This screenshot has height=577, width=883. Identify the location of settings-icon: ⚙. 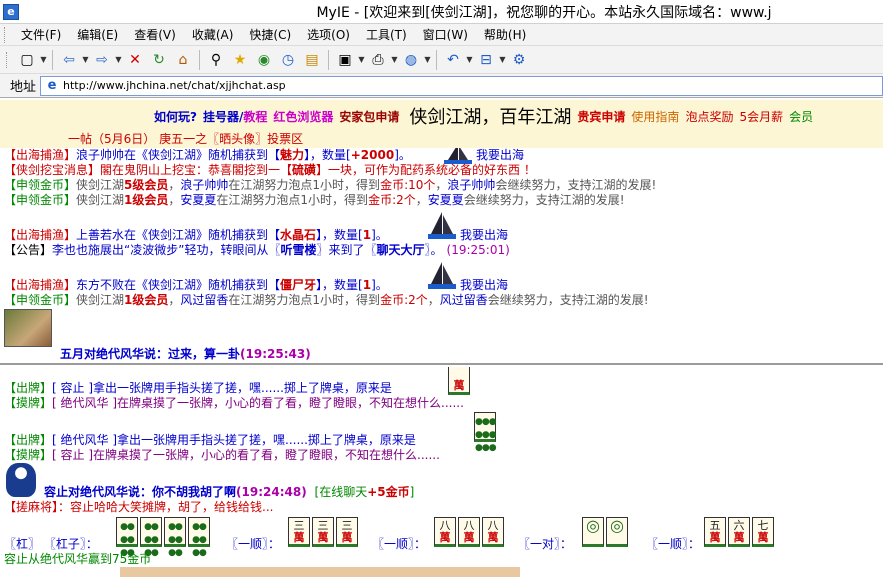
(519, 60).